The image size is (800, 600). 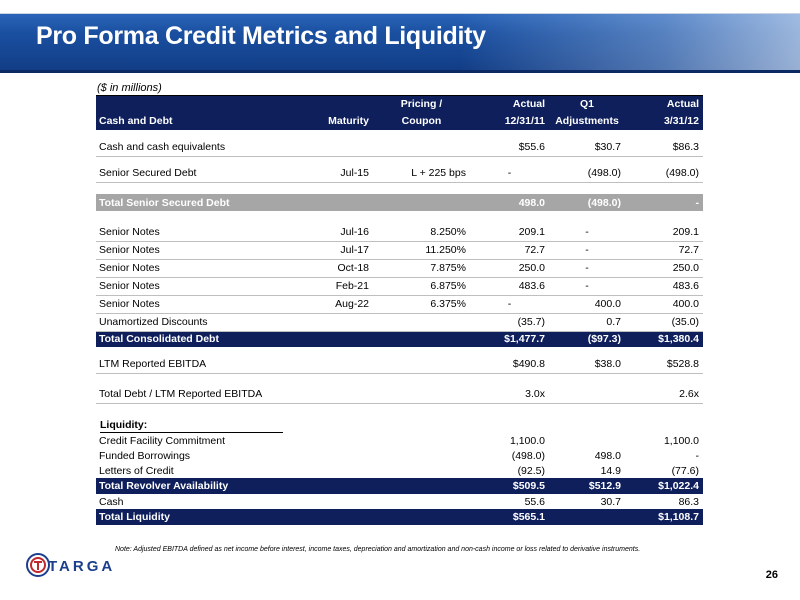 What do you see at coordinates (129, 88) in the screenshot?
I see `units-label: ($ in millions)` at bounding box center [129, 88].